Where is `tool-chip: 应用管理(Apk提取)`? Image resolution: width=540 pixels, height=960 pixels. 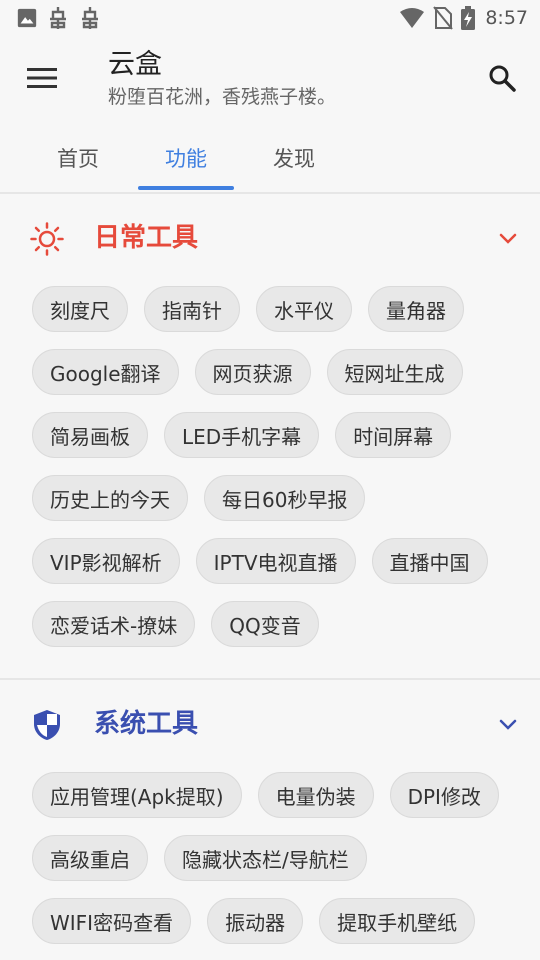
tool-chip: 应用管理(Apk提取) is located at coordinates (137, 795).